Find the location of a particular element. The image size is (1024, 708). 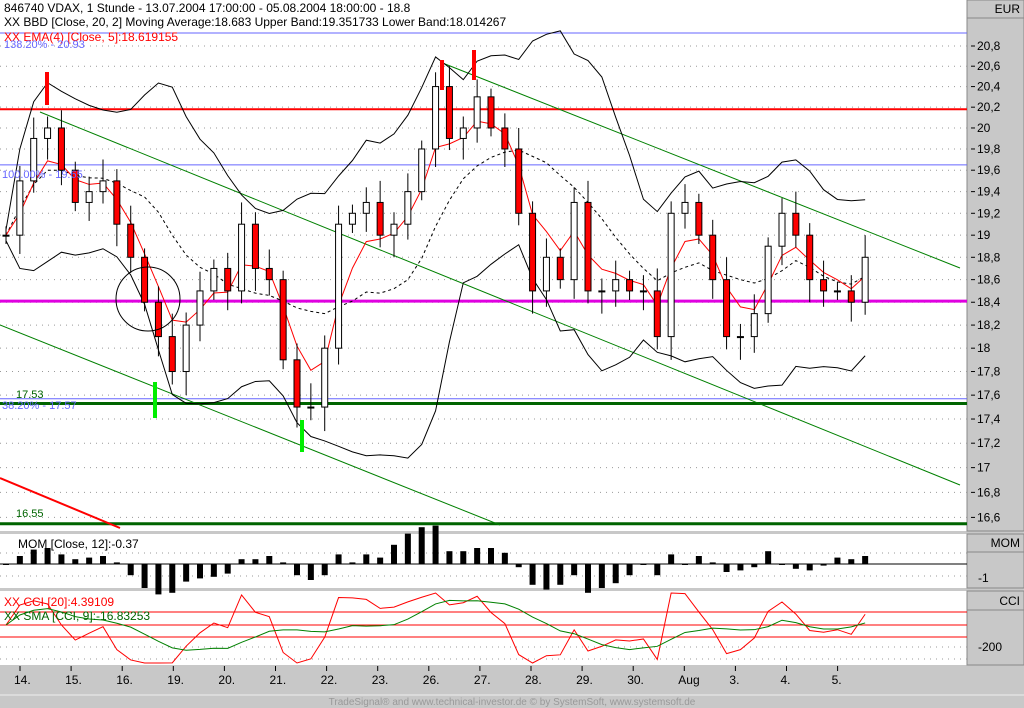

x-tick-label: 16. is located at coordinates (124, 680).